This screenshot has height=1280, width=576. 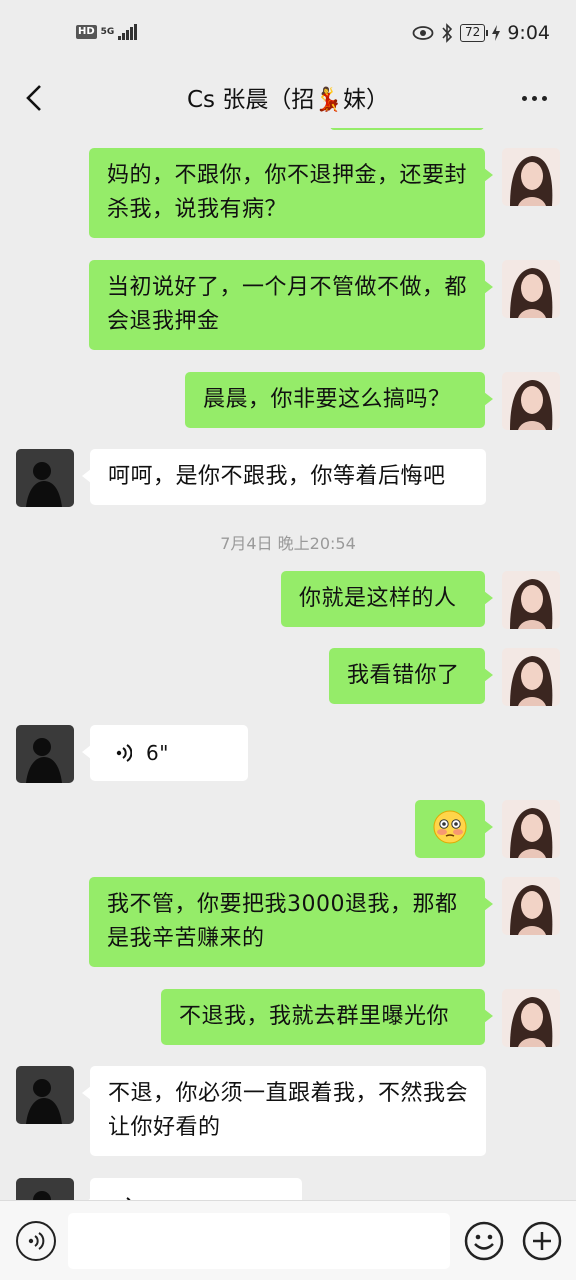 I want to click on voice-message-bubble: 6", so click(x=165, y=753).